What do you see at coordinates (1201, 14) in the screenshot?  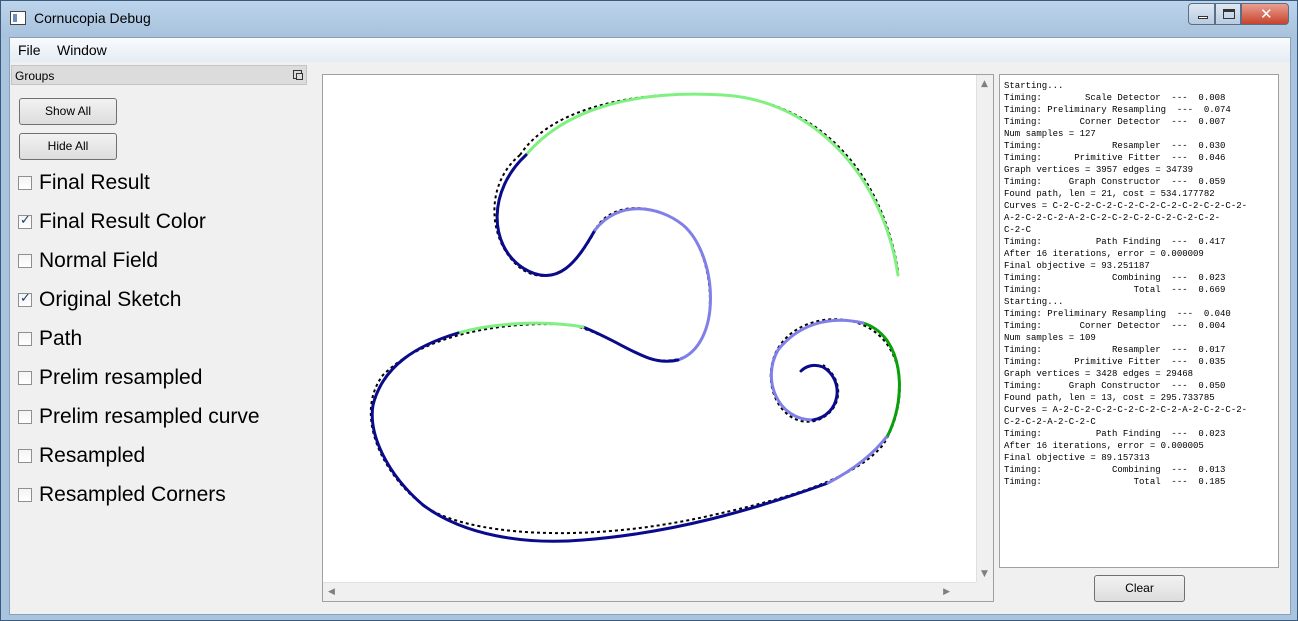 I see `minimize-button` at bounding box center [1201, 14].